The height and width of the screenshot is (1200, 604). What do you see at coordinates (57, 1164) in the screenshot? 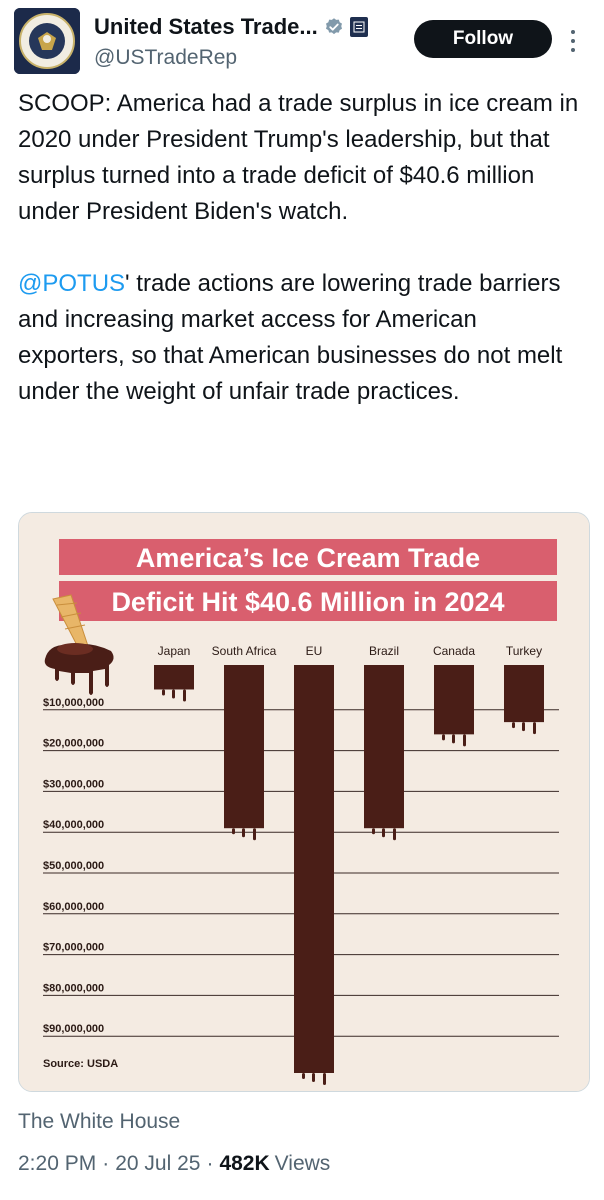
I see `tweet-time: 2:20 PM` at bounding box center [57, 1164].